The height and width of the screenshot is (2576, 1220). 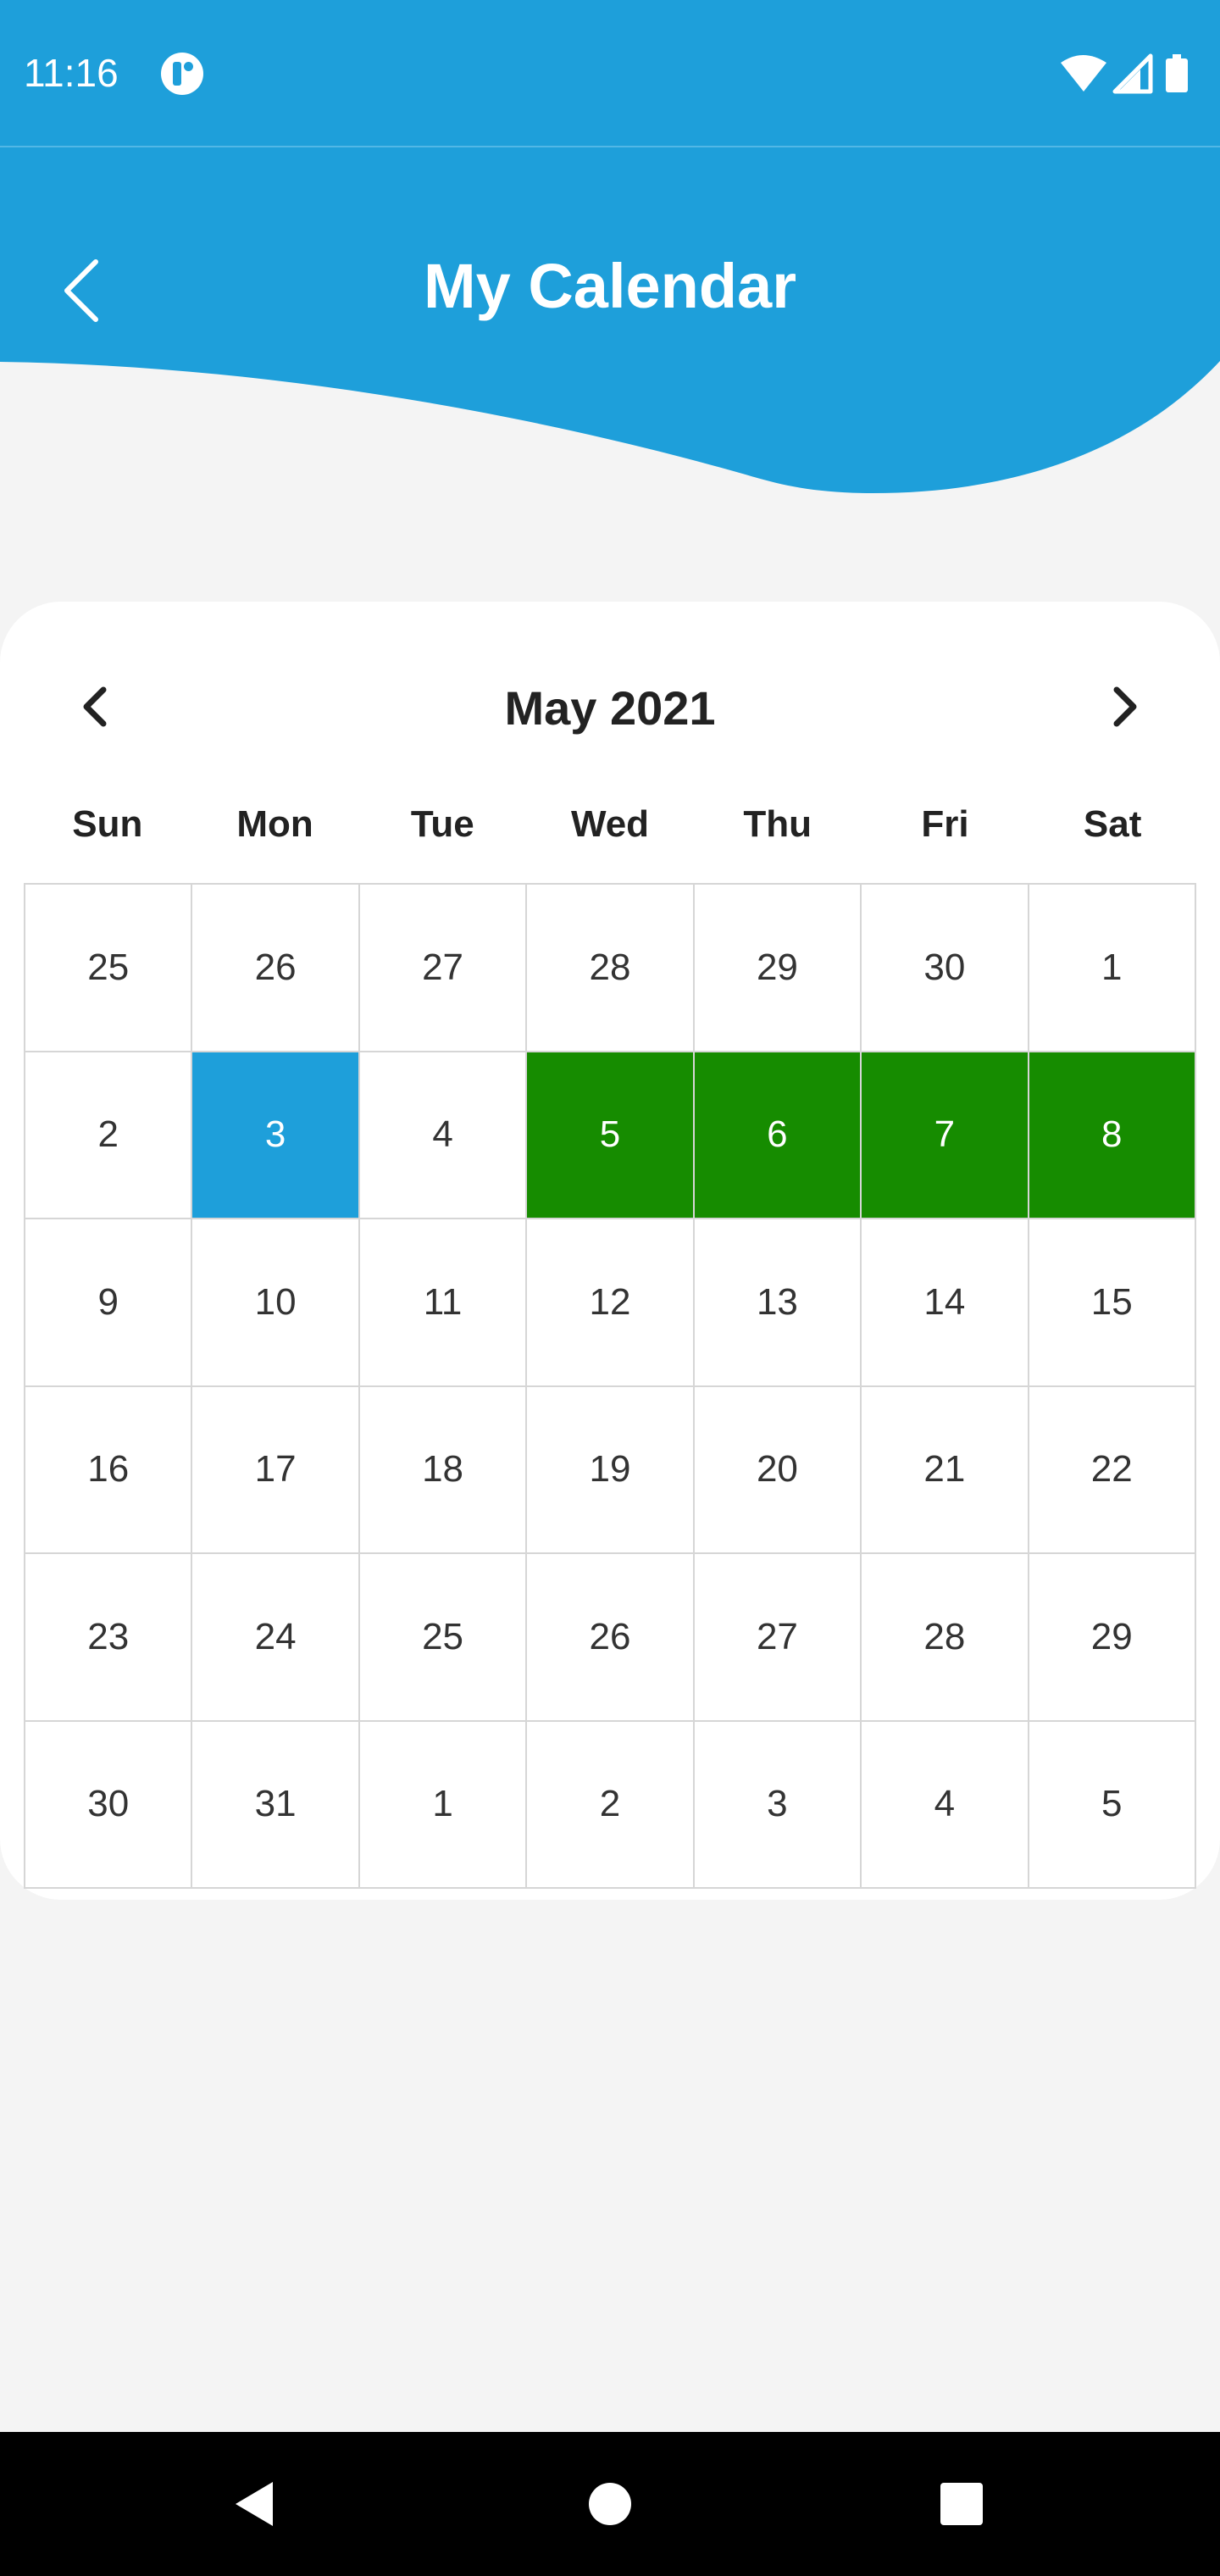 I want to click on calendar-day: 23, so click(x=109, y=1638).